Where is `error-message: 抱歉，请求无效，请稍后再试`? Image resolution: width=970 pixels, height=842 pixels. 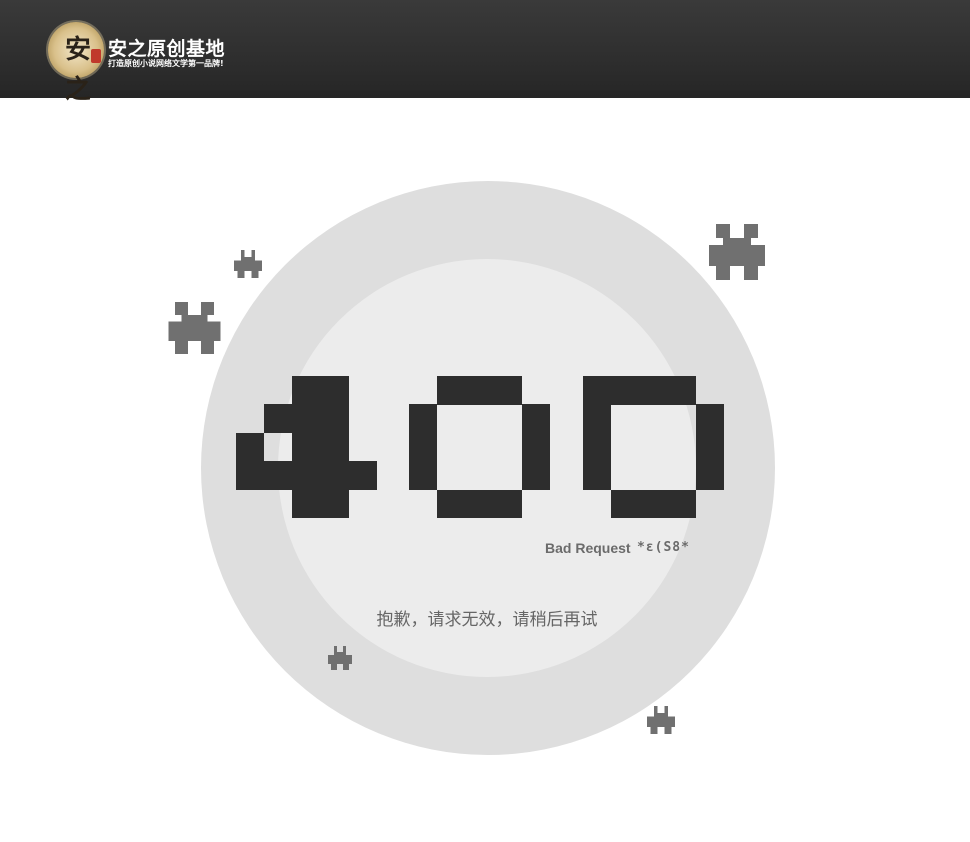 error-message: 抱歉，请求无效，请稍后再试 is located at coordinates (487, 620).